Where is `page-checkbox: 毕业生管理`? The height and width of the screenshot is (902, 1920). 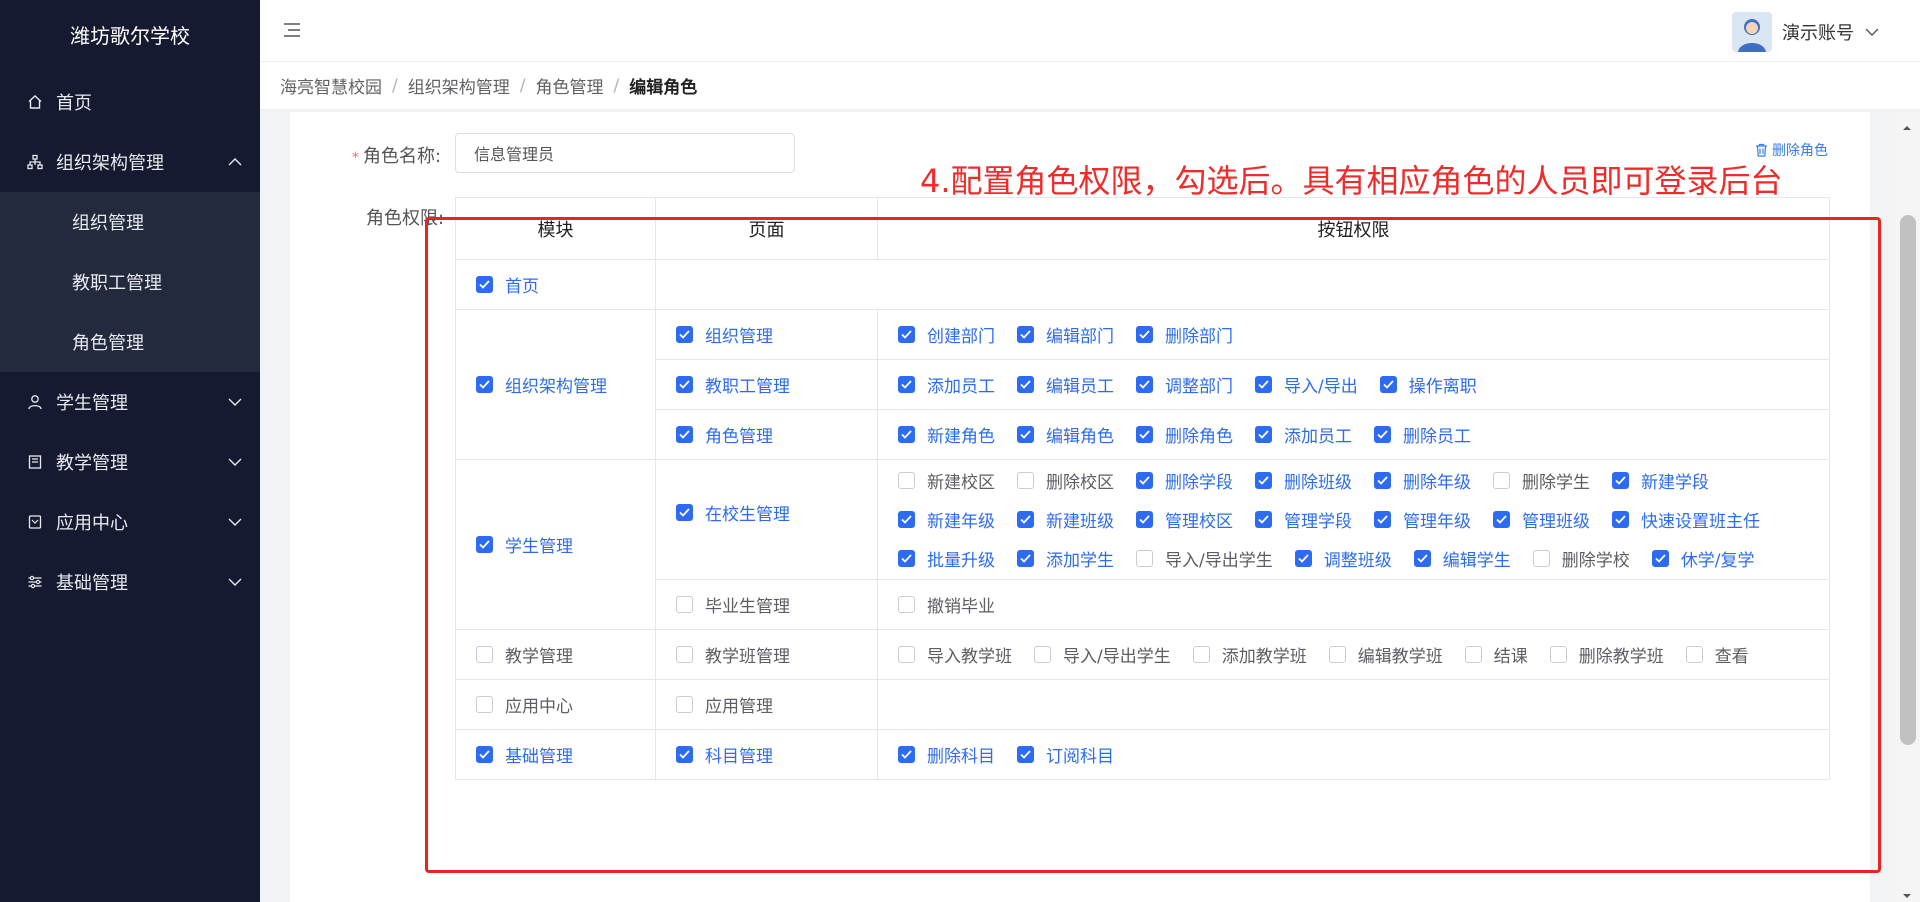
page-checkbox: 毕业生管理 is located at coordinates (733, 604).